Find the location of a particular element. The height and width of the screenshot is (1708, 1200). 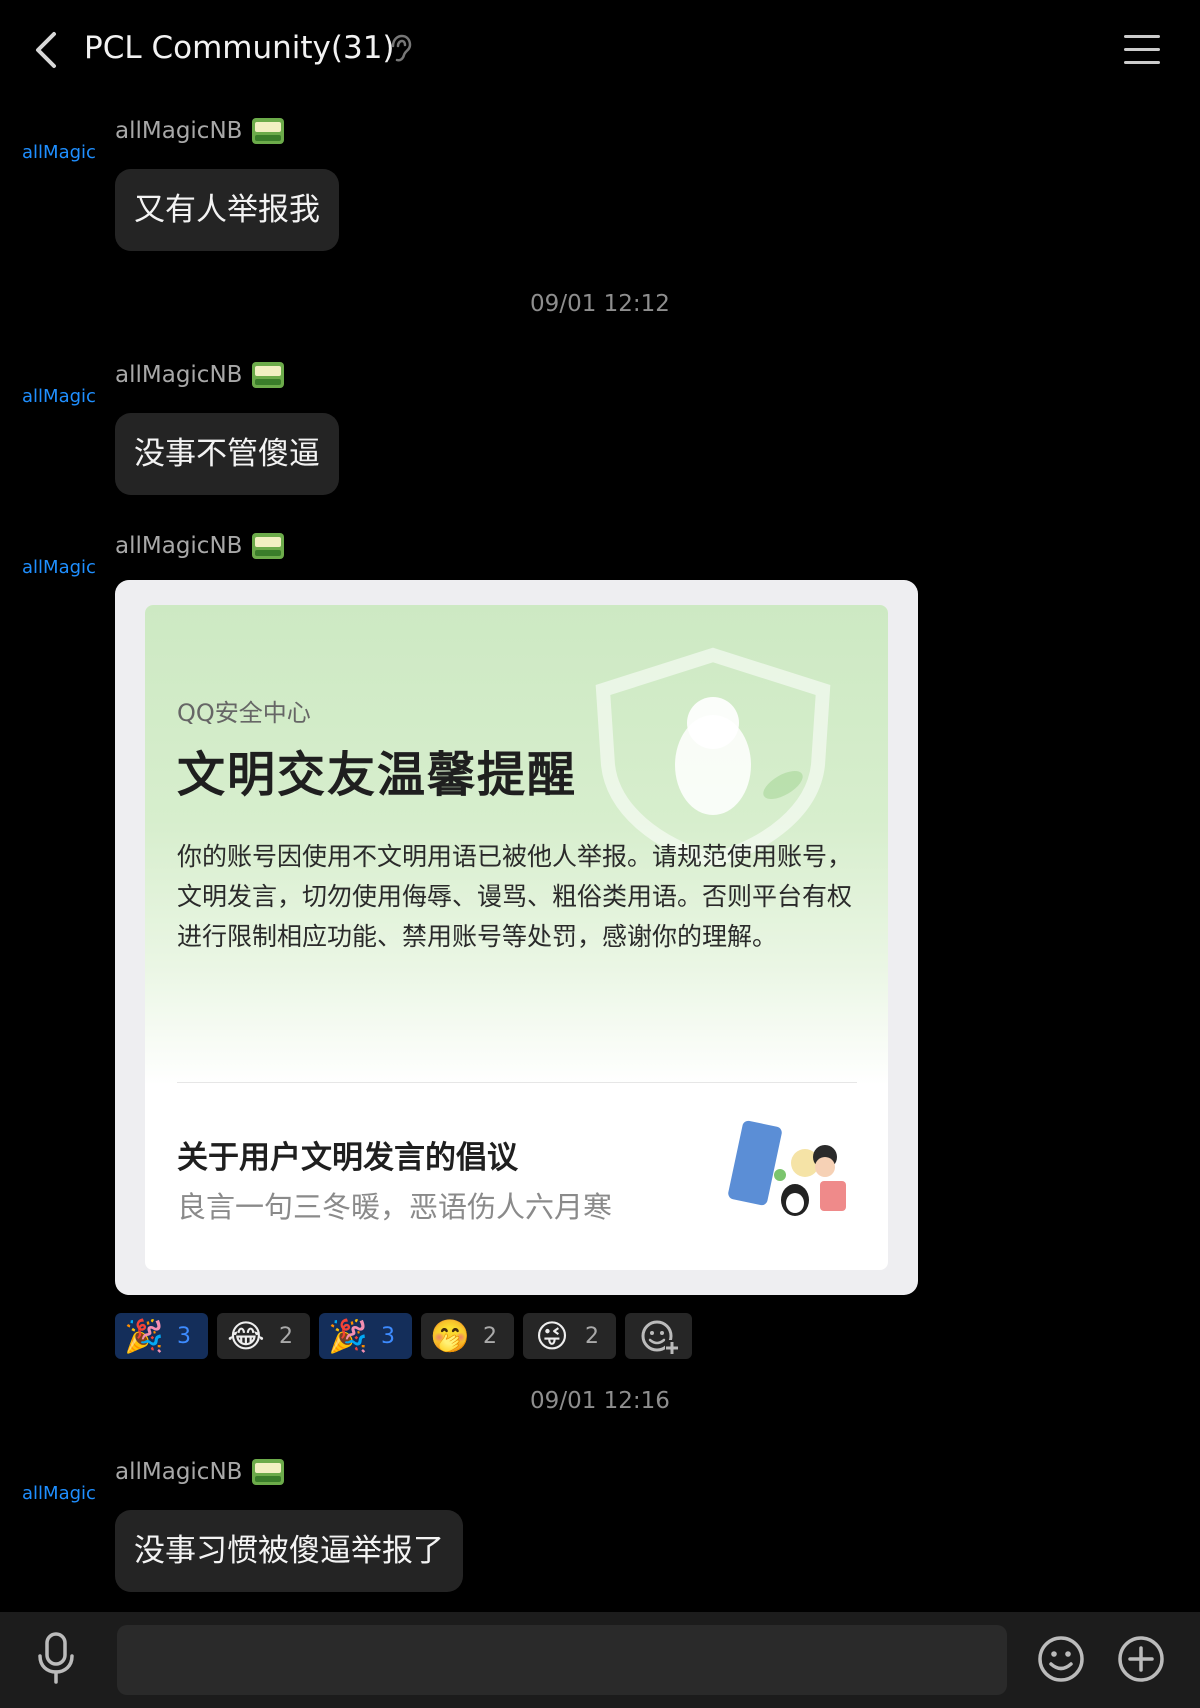

smiley-icon is located at coordinates (1061, 1659).